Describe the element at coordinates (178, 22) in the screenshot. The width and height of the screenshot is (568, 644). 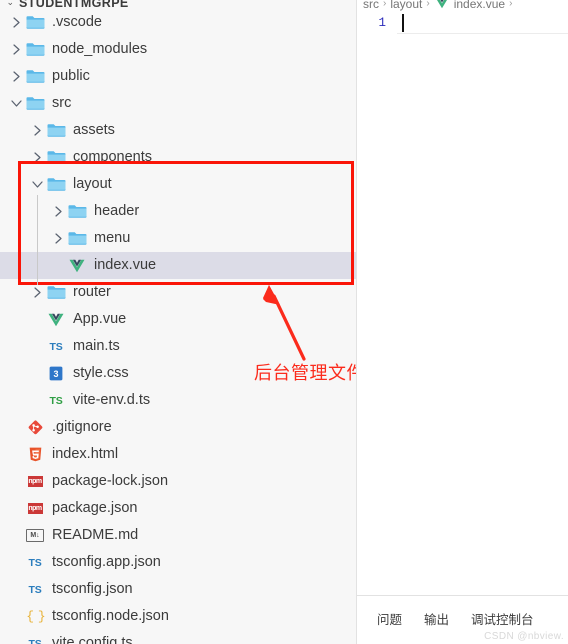
I see `tree-row: .vscode` at that location.